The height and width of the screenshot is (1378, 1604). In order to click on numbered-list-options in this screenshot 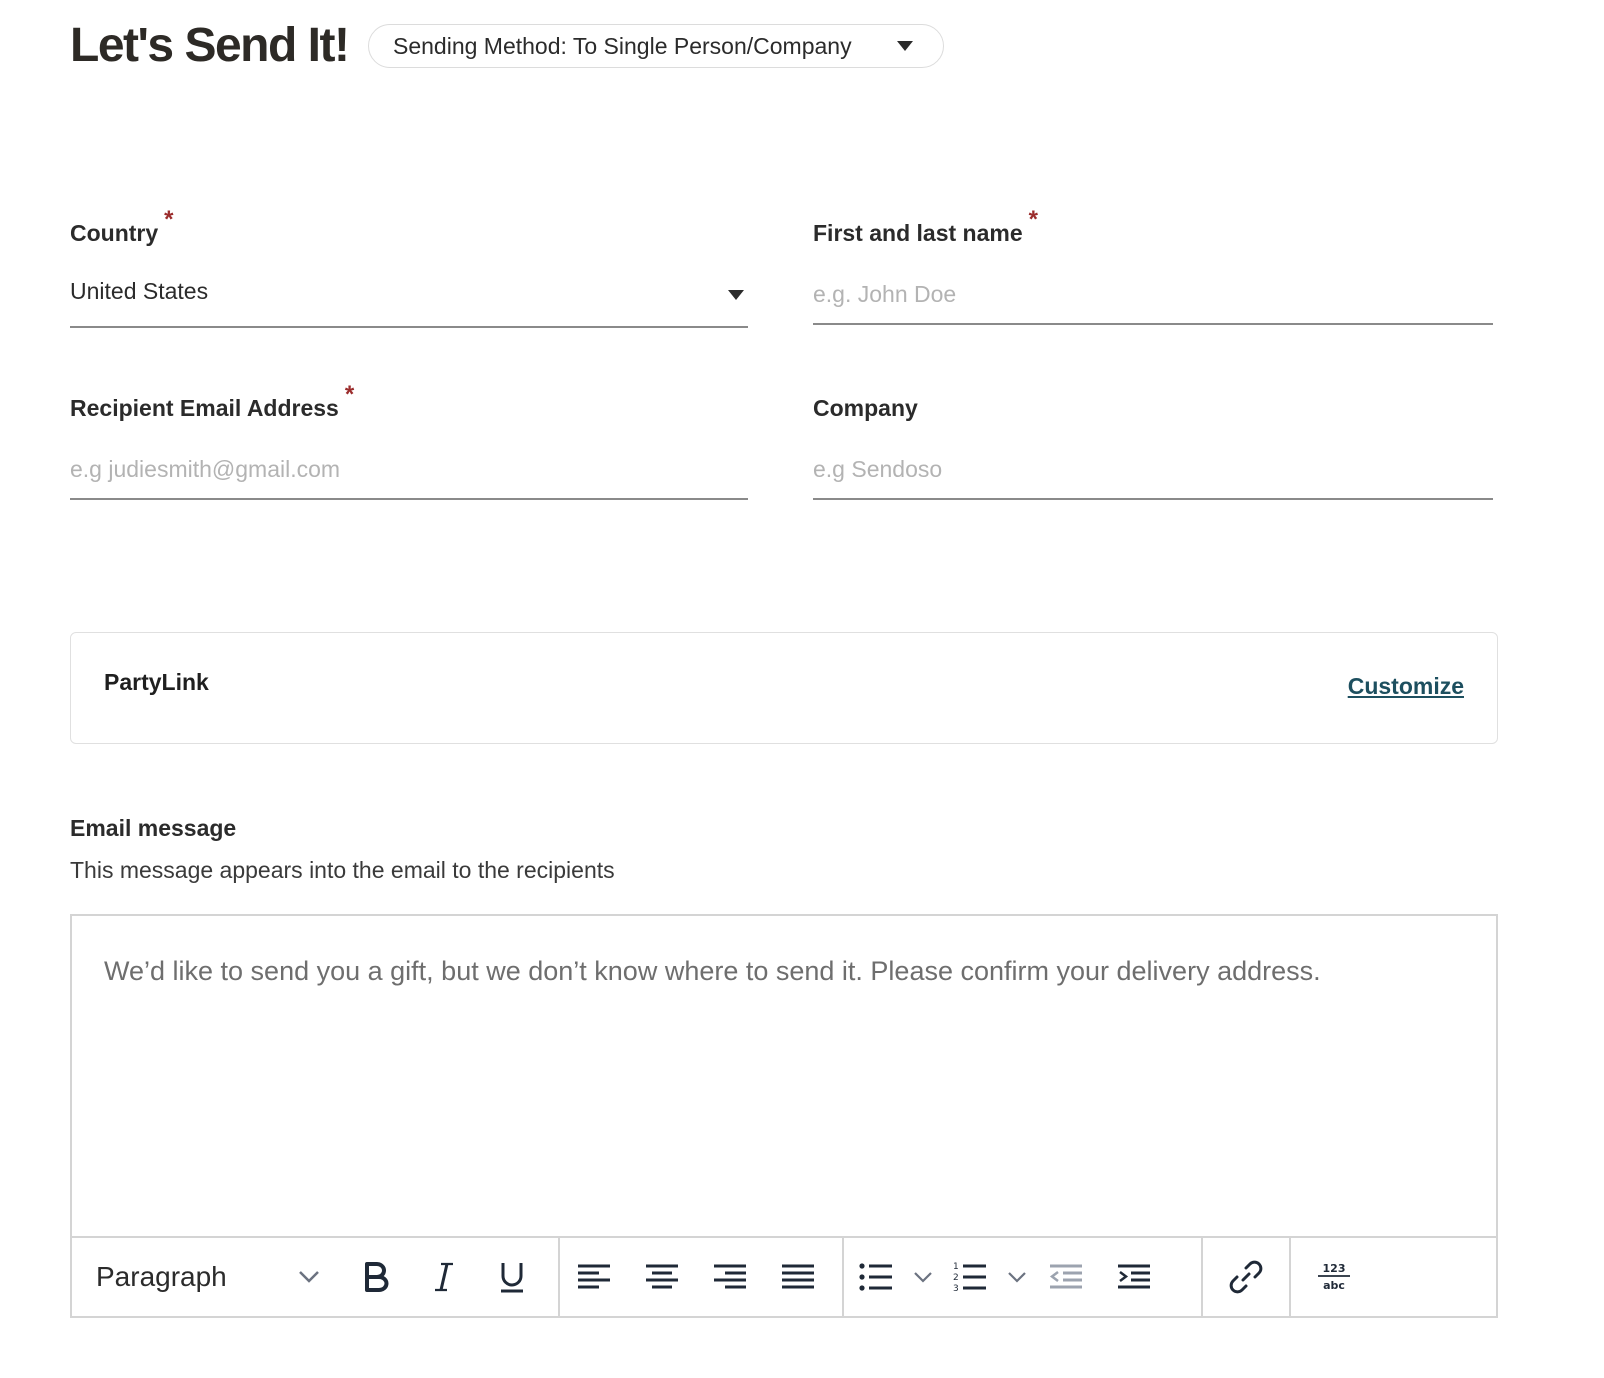, I will do `click(1017, 1277)`.